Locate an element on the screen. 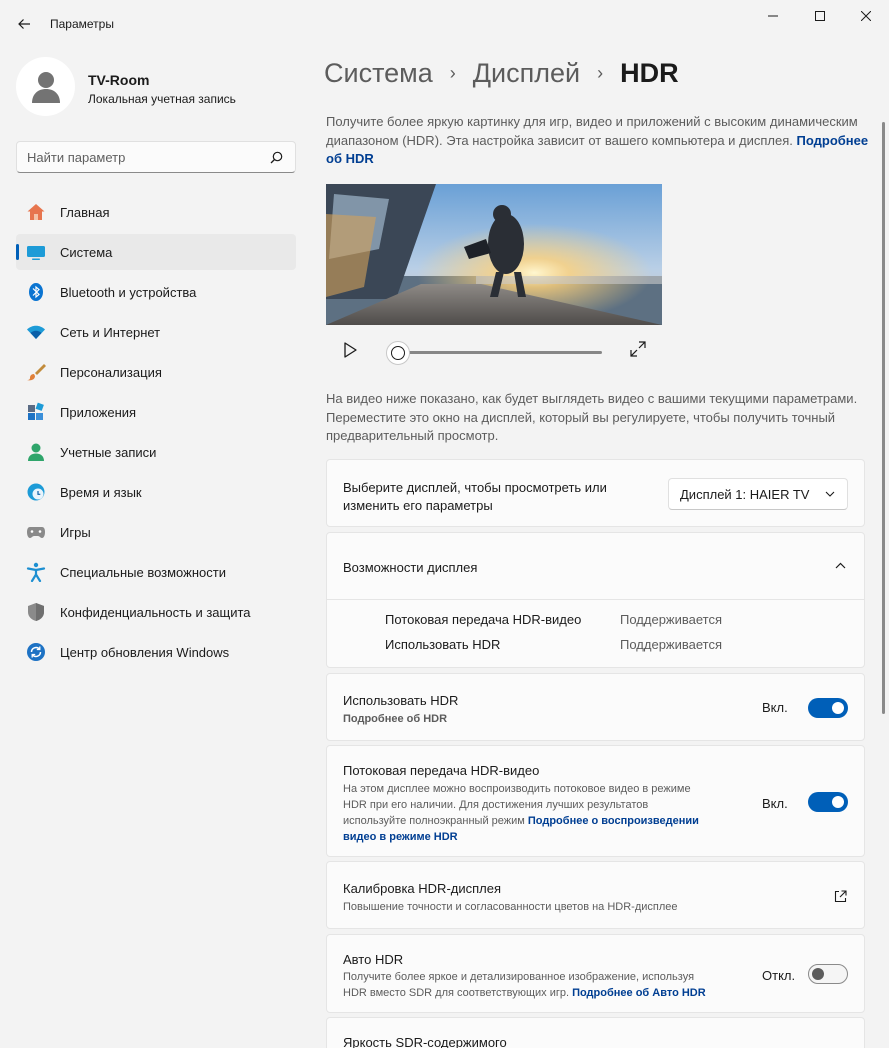 The height and width of the screenshot is (1048, 889). sidebar-item-personalization: Персонализация is located at coordinates (156, 372).